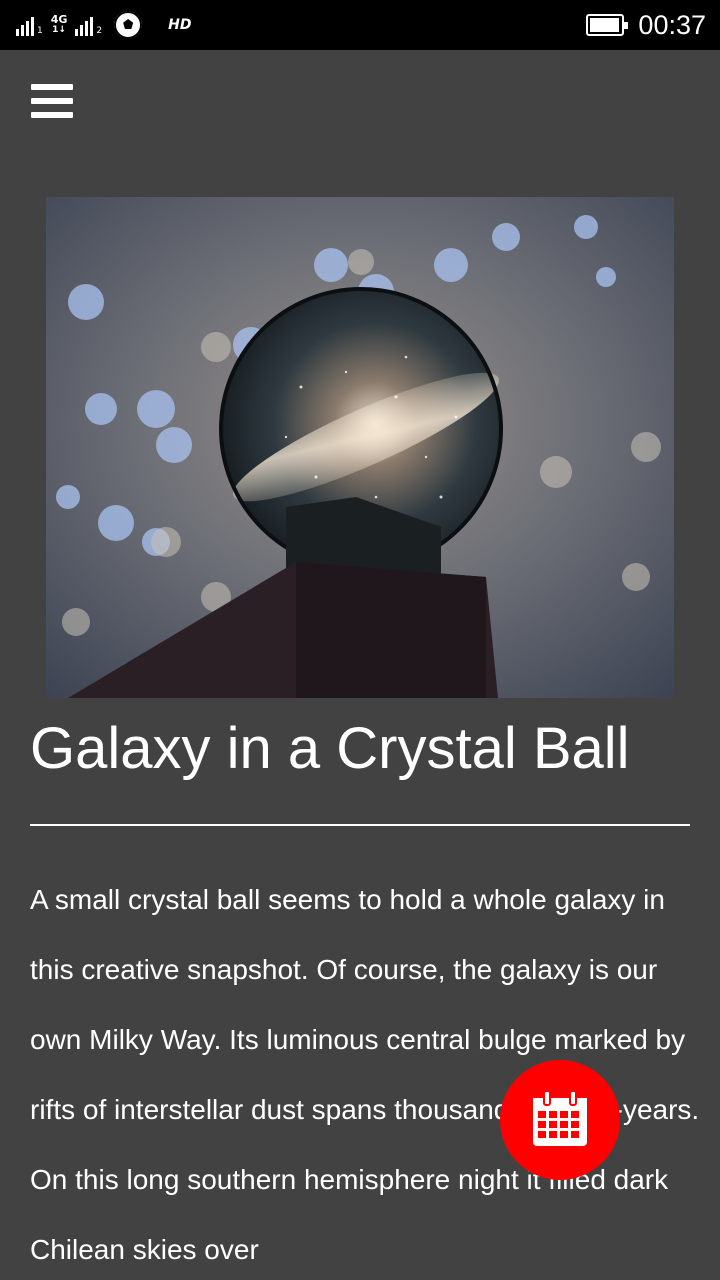 Image resolution: width=720 pixels, height=1280 pixels. I want to click on signal-strength-sim1-icon: 1, so click(29, 25).